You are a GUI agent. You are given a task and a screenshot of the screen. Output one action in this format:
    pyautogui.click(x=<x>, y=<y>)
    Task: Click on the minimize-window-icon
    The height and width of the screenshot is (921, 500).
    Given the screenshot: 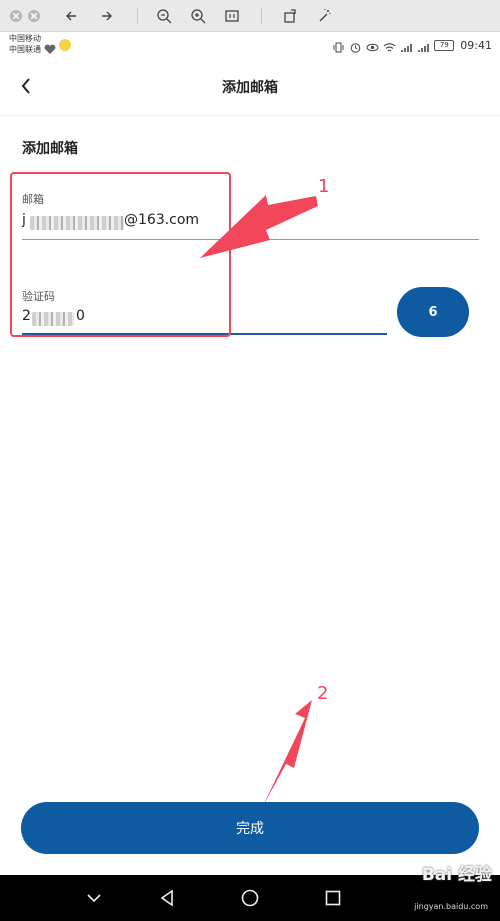 What is the action you would take?
    pyautogui.click(x=34, y=16)
    